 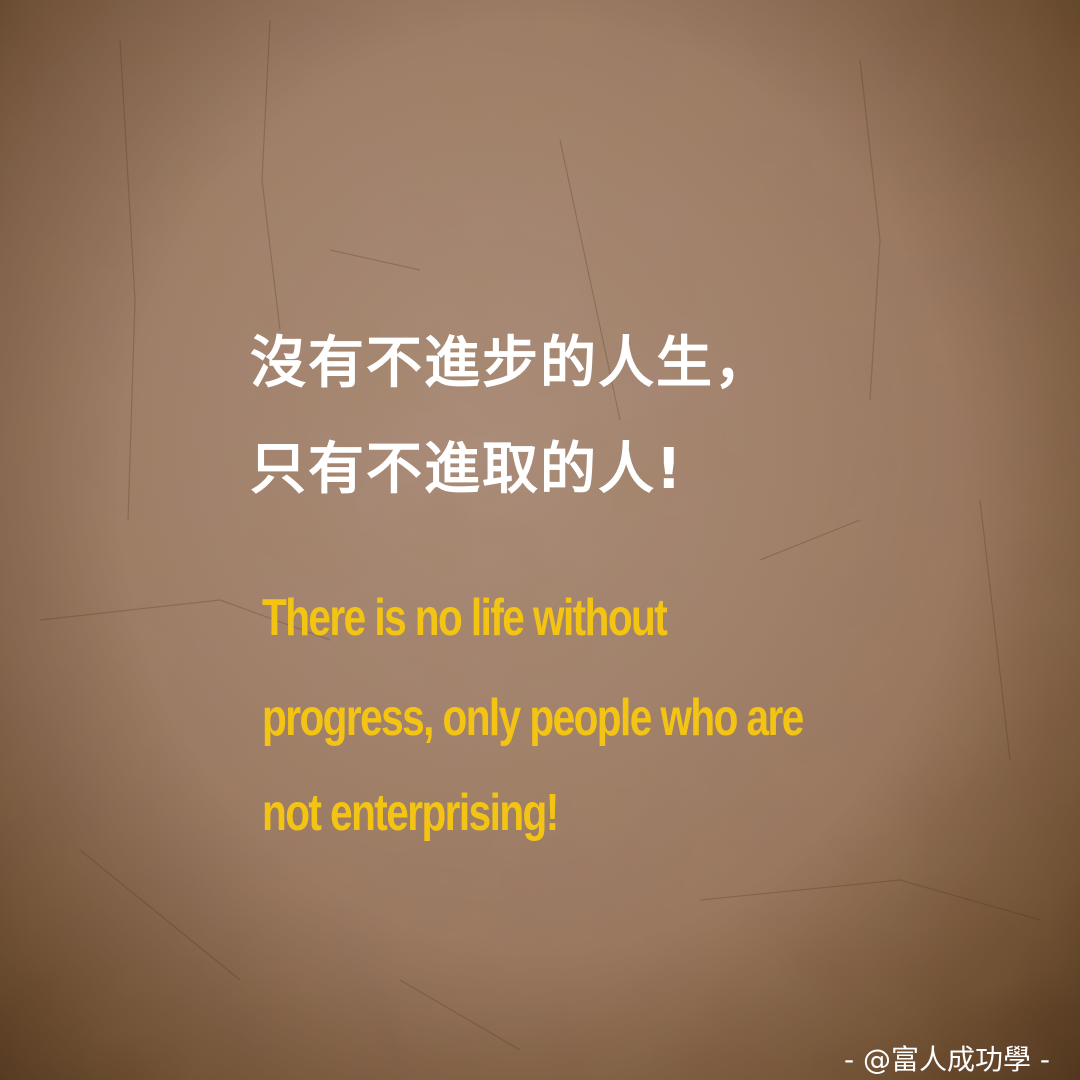 I want to click on english-quote-line-3: not enterprising!, so click(x=410, y=813).